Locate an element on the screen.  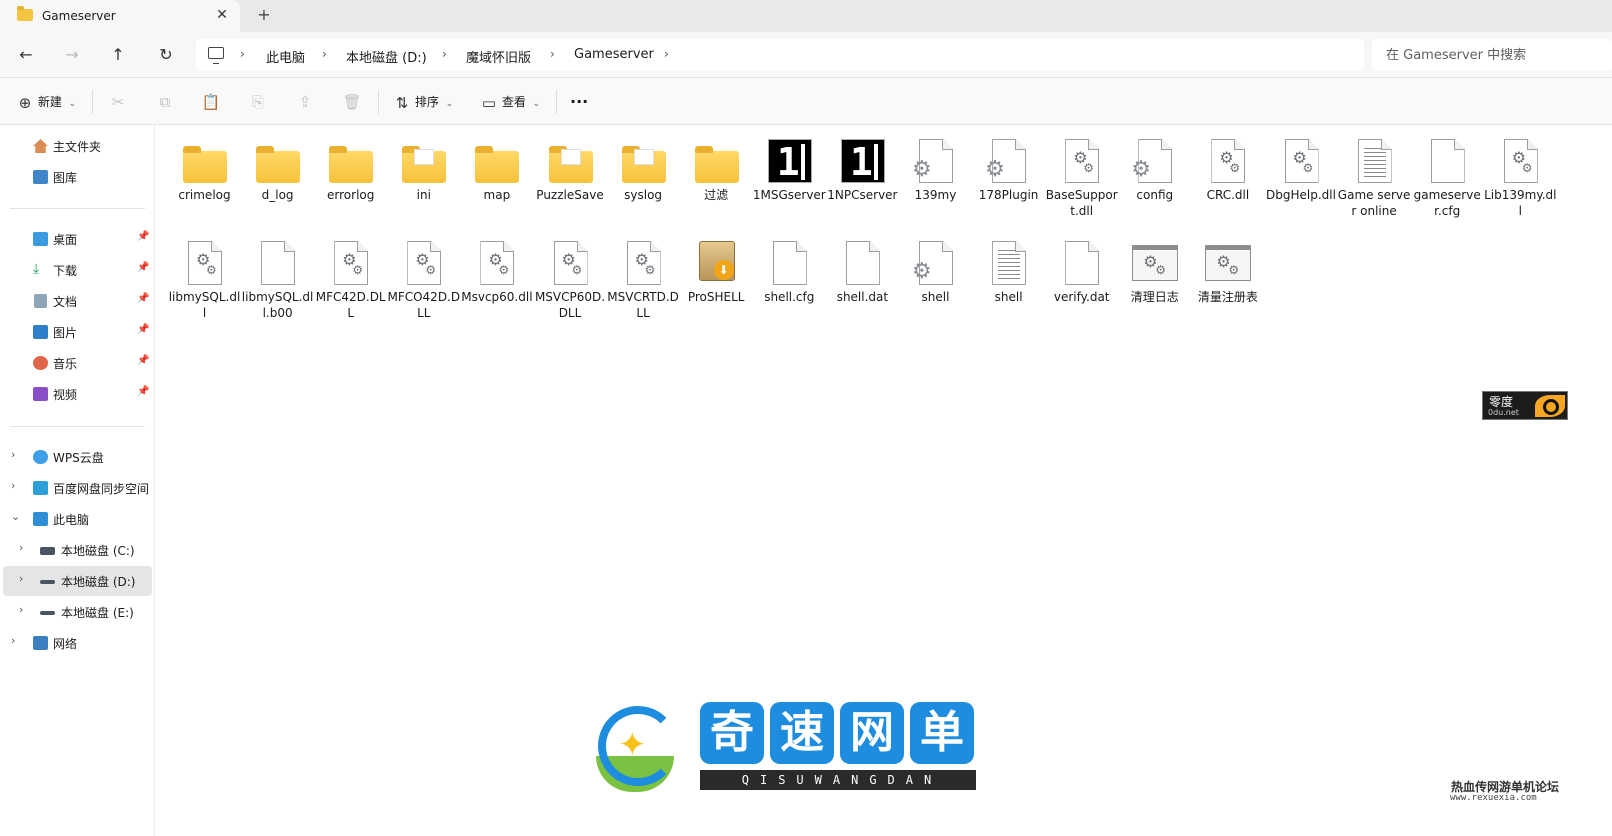
file-item: errorlog is located at coordinates (350, 181).